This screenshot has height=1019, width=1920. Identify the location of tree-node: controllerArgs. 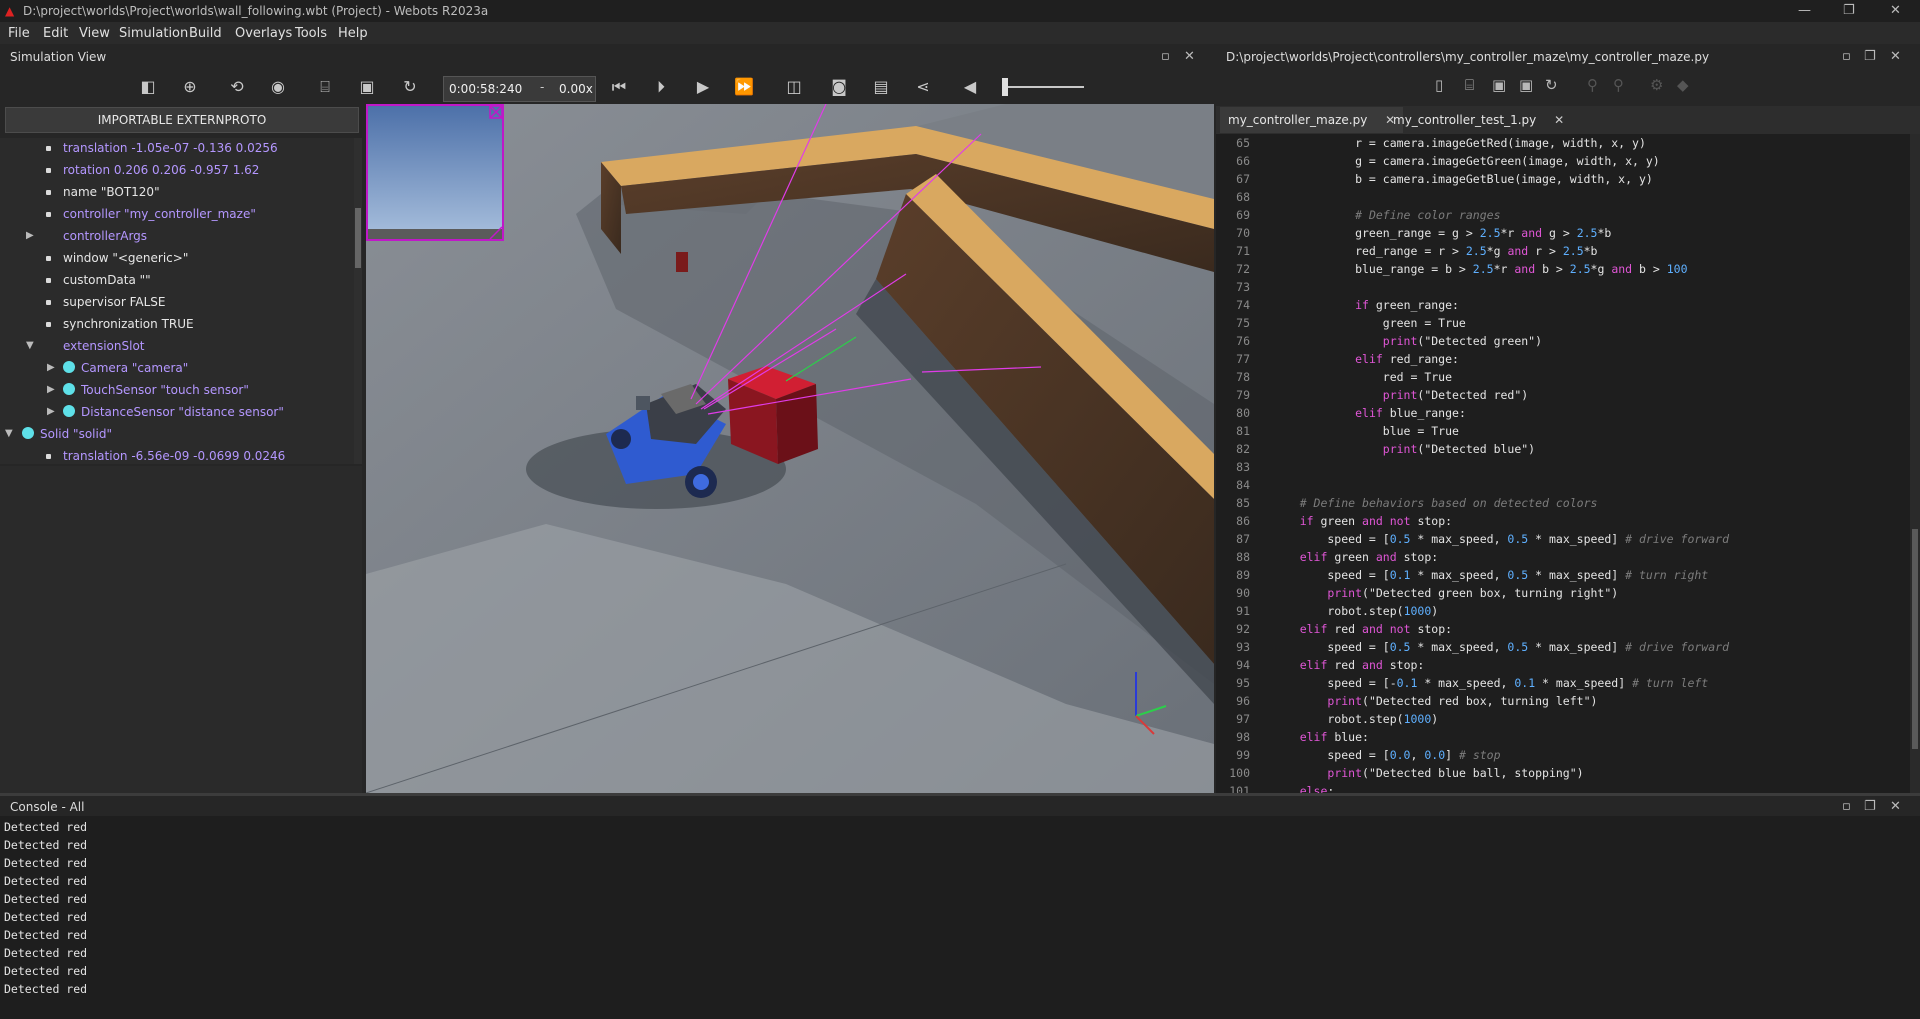
(105, 236).